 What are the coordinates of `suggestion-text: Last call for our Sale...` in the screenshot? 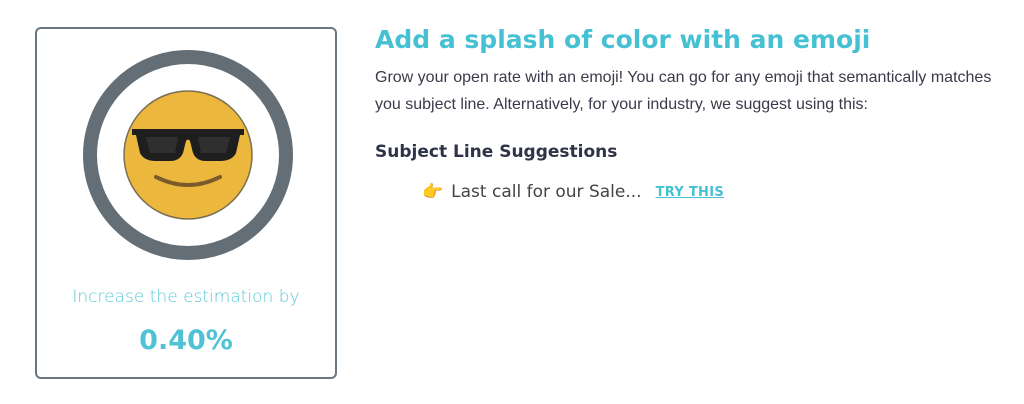 It's located at (546, 192).